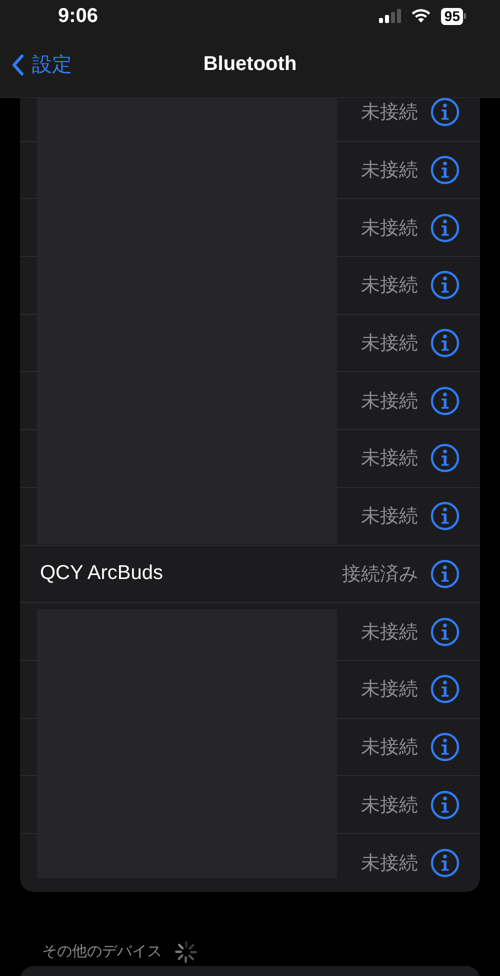  Describe the element at coordinates (42, 64) in the screenshot. I see `back-link: 設定` at that location.